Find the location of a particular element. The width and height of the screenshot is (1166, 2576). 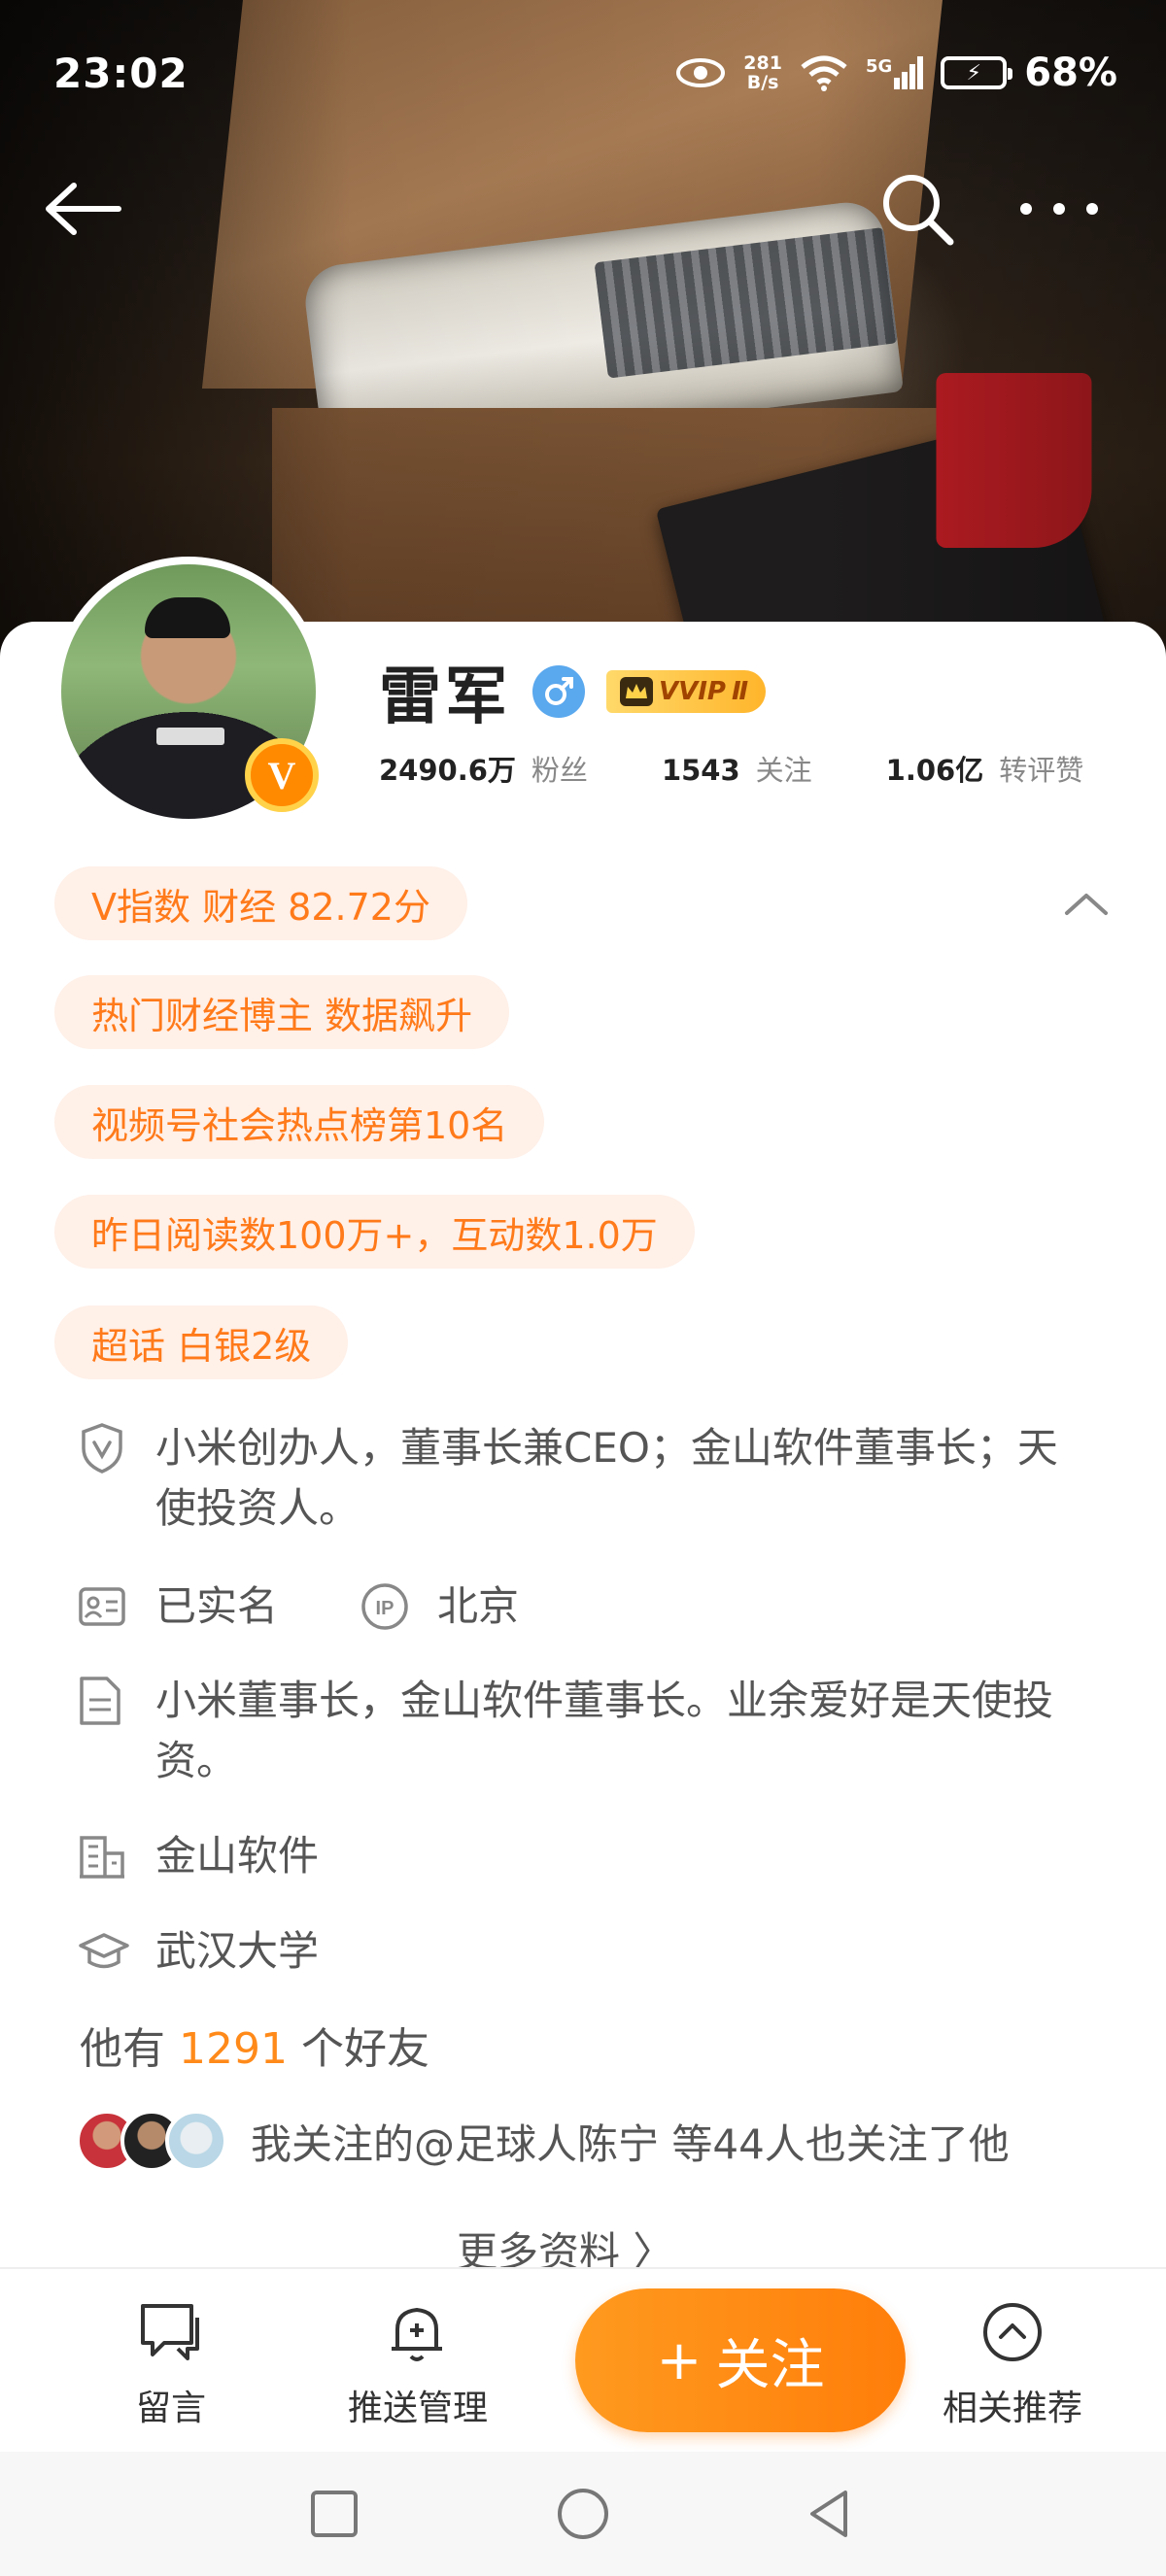

building-icon is located at coordinates (105, 1856).